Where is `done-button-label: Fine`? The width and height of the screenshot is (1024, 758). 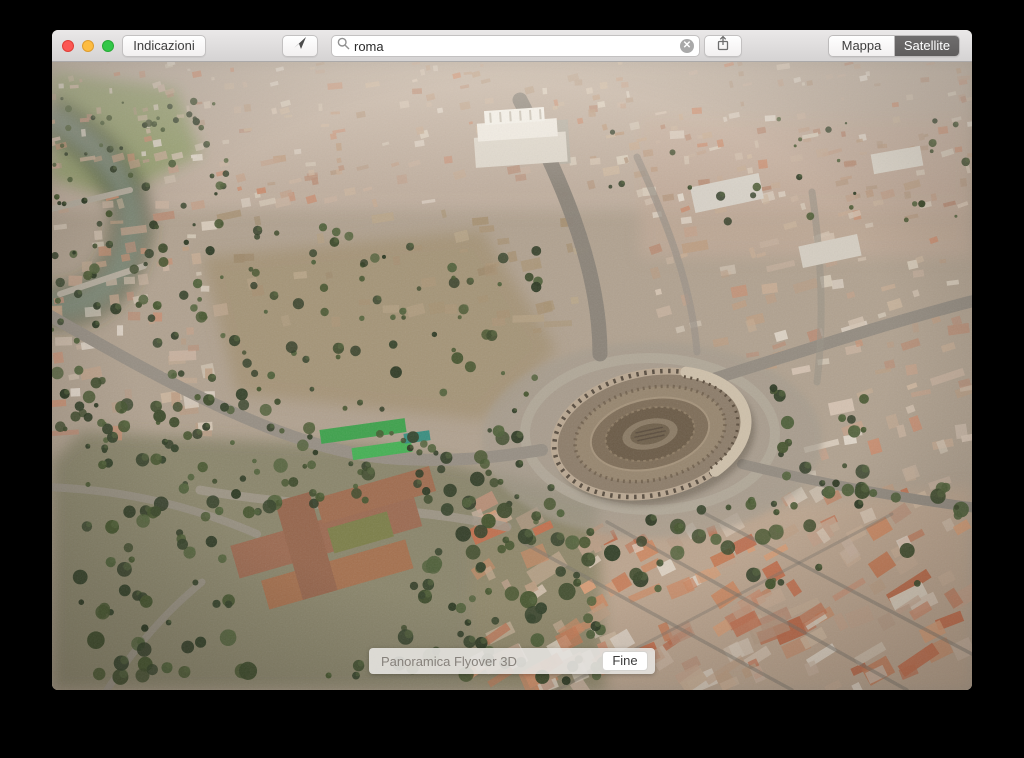 done-button-label: Fine is located at coordinates (625, 660).